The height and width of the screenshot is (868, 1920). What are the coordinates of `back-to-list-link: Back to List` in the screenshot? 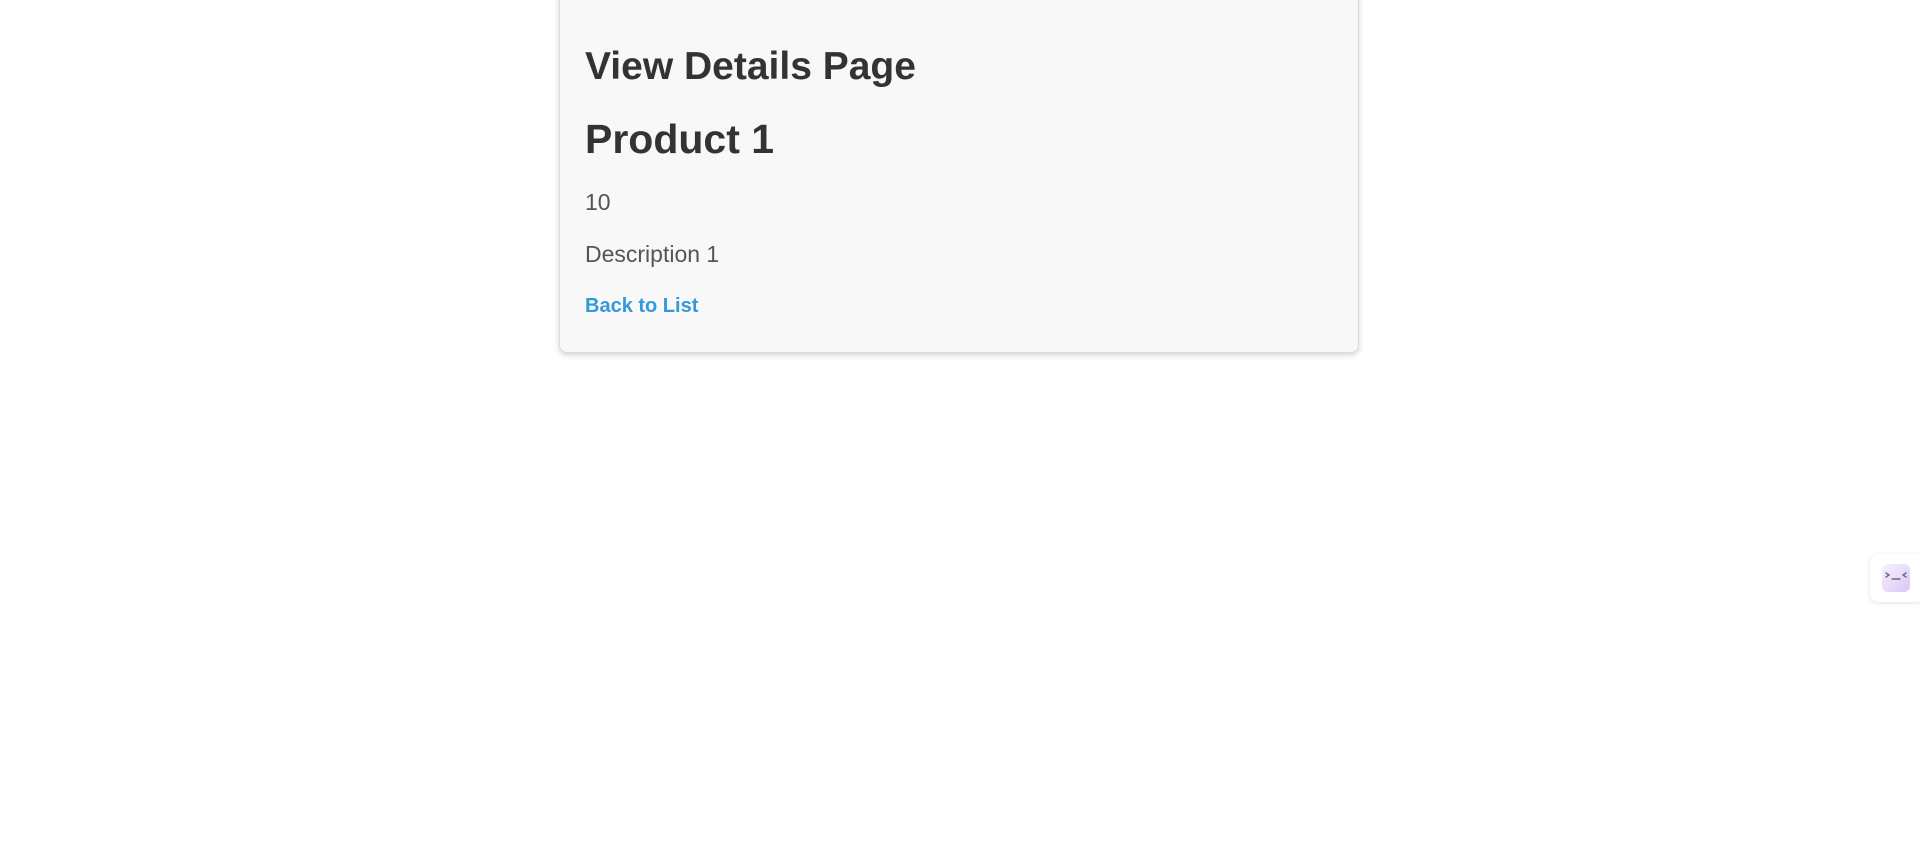 It's located at (641, 306).